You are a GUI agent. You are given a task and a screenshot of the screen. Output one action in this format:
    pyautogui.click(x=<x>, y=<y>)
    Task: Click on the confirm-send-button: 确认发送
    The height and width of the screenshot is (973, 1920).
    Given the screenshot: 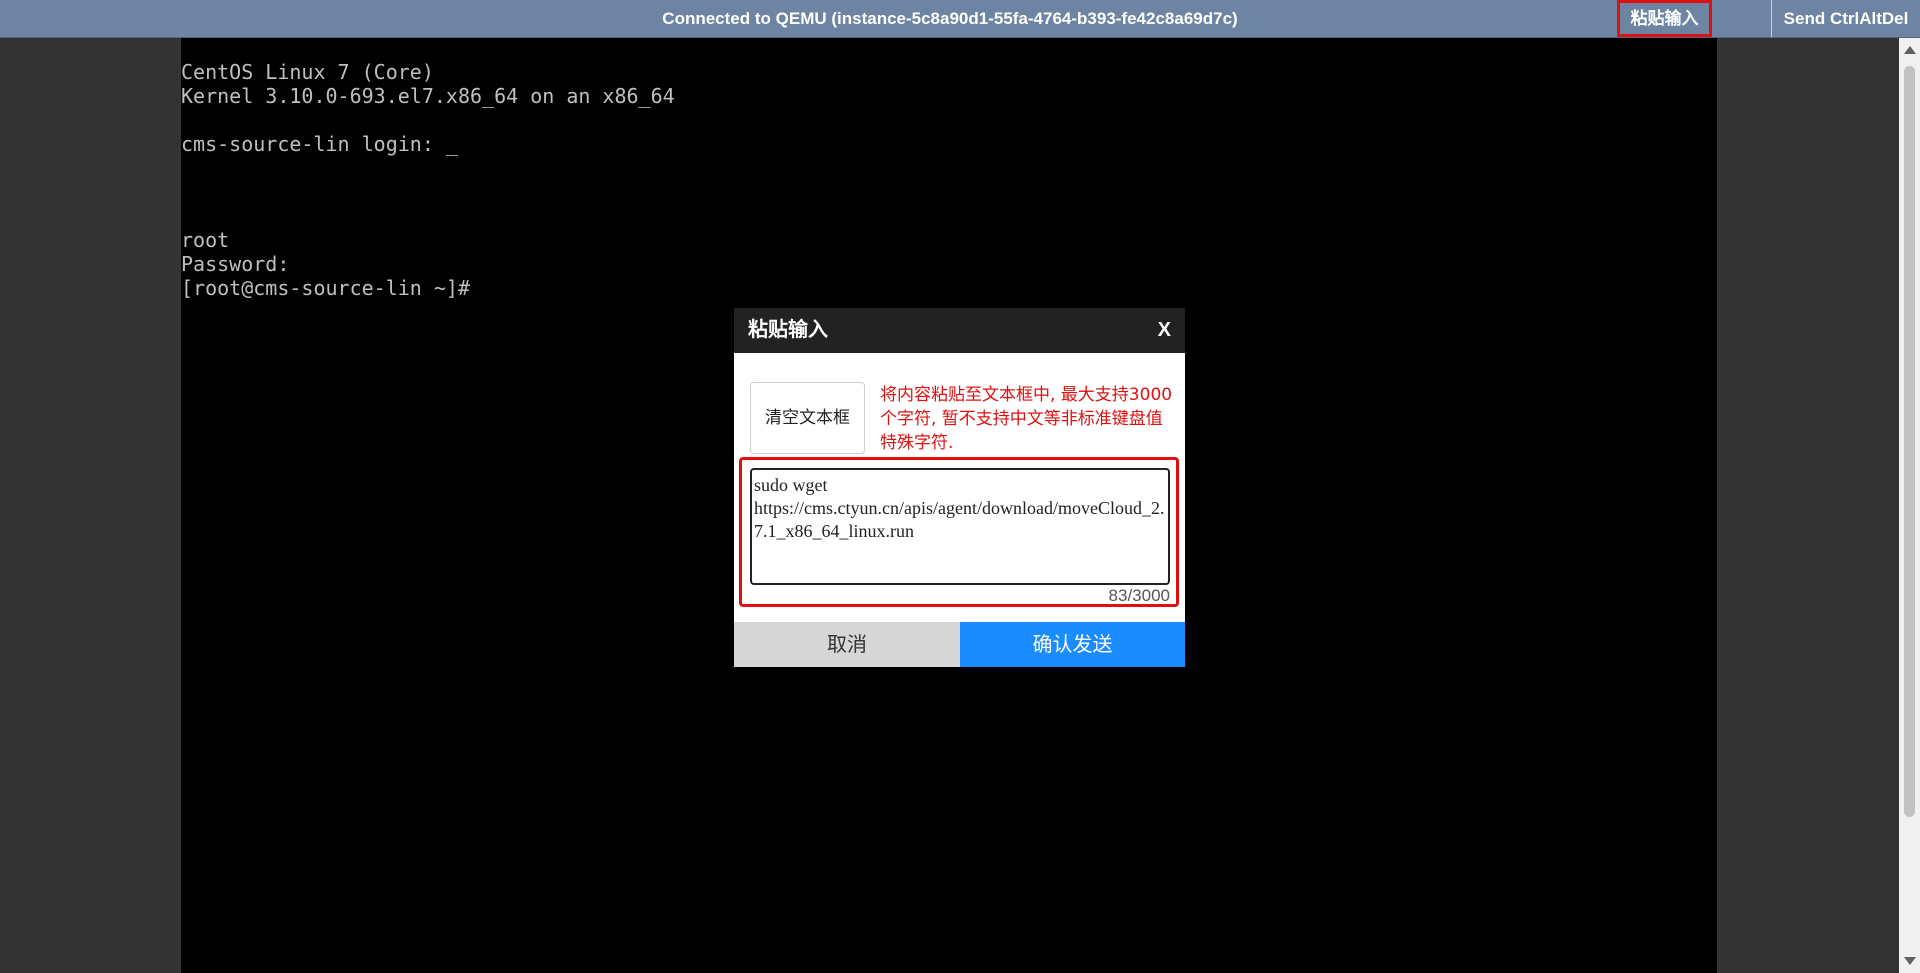 What is the action you would take?
    pyautogui.click(x=1072, y=644)
    